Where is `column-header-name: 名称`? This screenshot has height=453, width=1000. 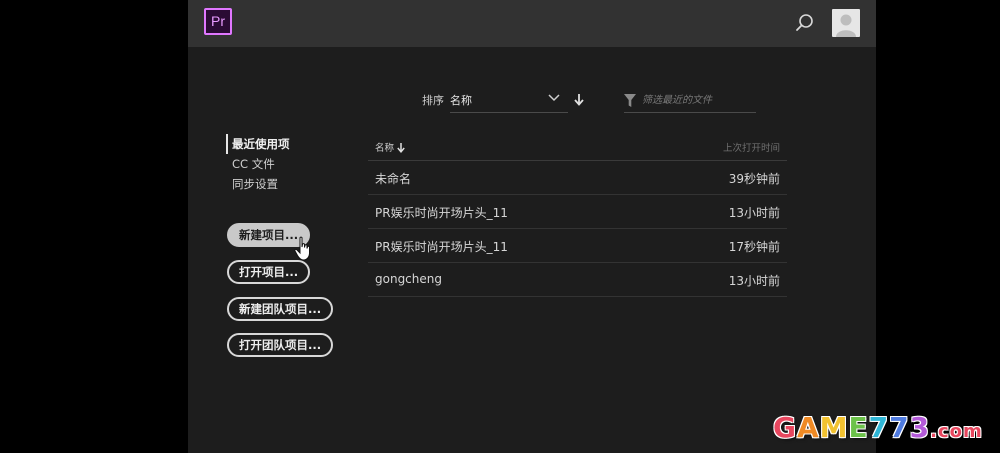 column-header-name: 名称 is located at coordinates (390, 147).